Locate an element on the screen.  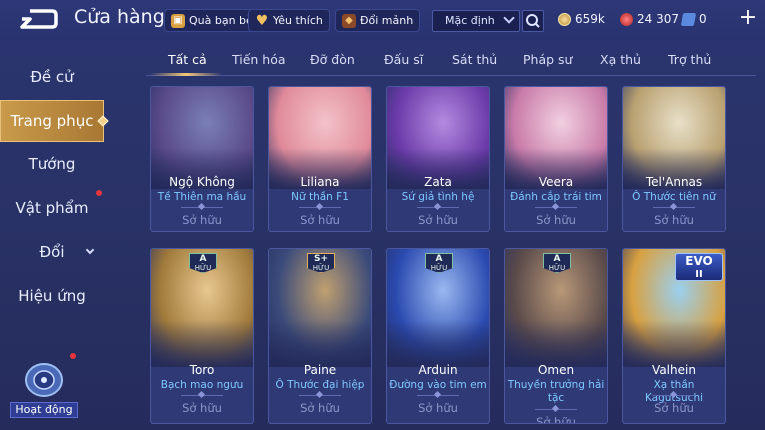
tab-label: Trợ thủ is located at coordinates (690, 59).